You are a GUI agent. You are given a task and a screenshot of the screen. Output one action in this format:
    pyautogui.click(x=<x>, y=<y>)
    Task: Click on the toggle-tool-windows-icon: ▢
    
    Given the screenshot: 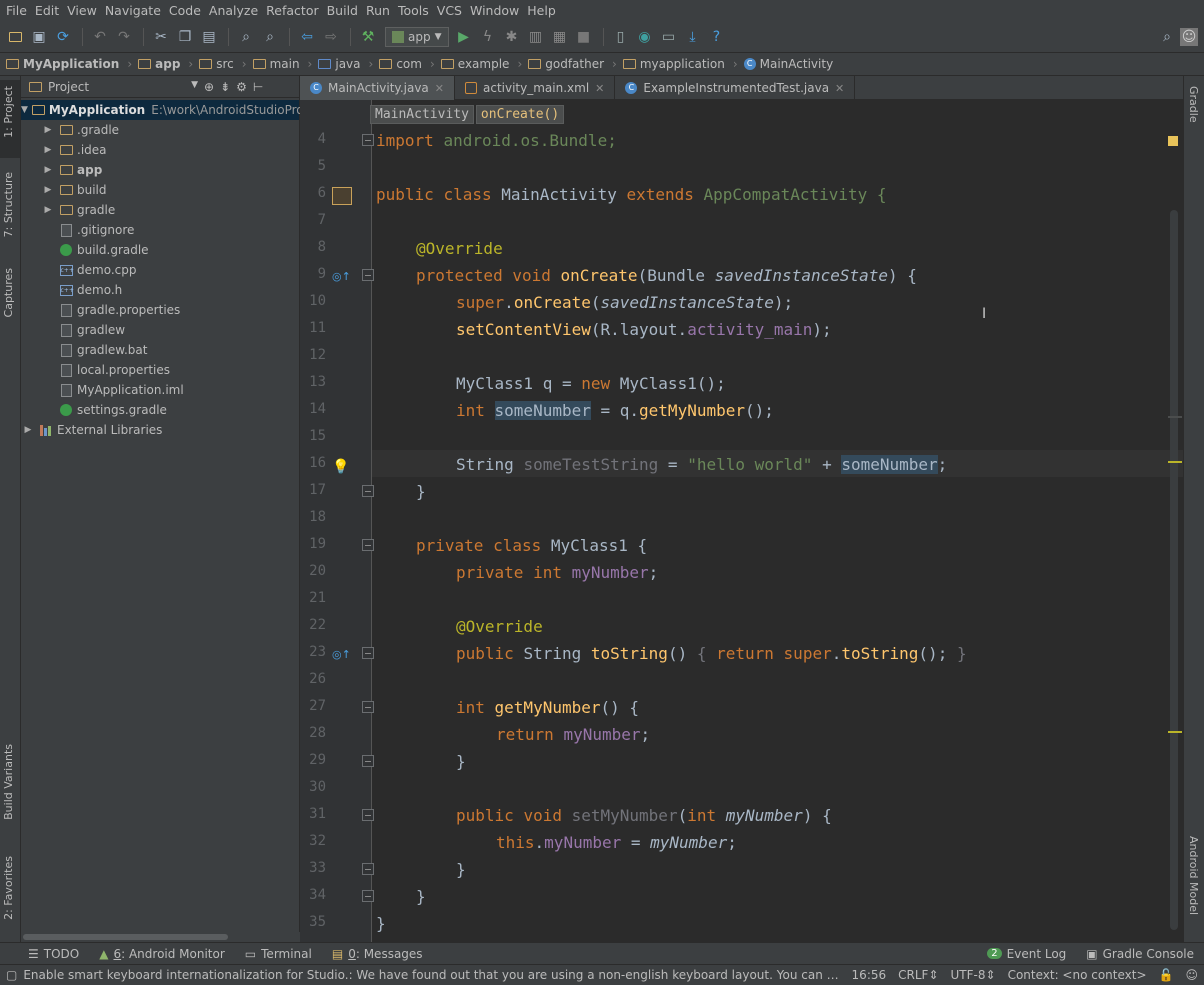 What is the action you would take?
    pyautogui.click(x=11, y=975)
    